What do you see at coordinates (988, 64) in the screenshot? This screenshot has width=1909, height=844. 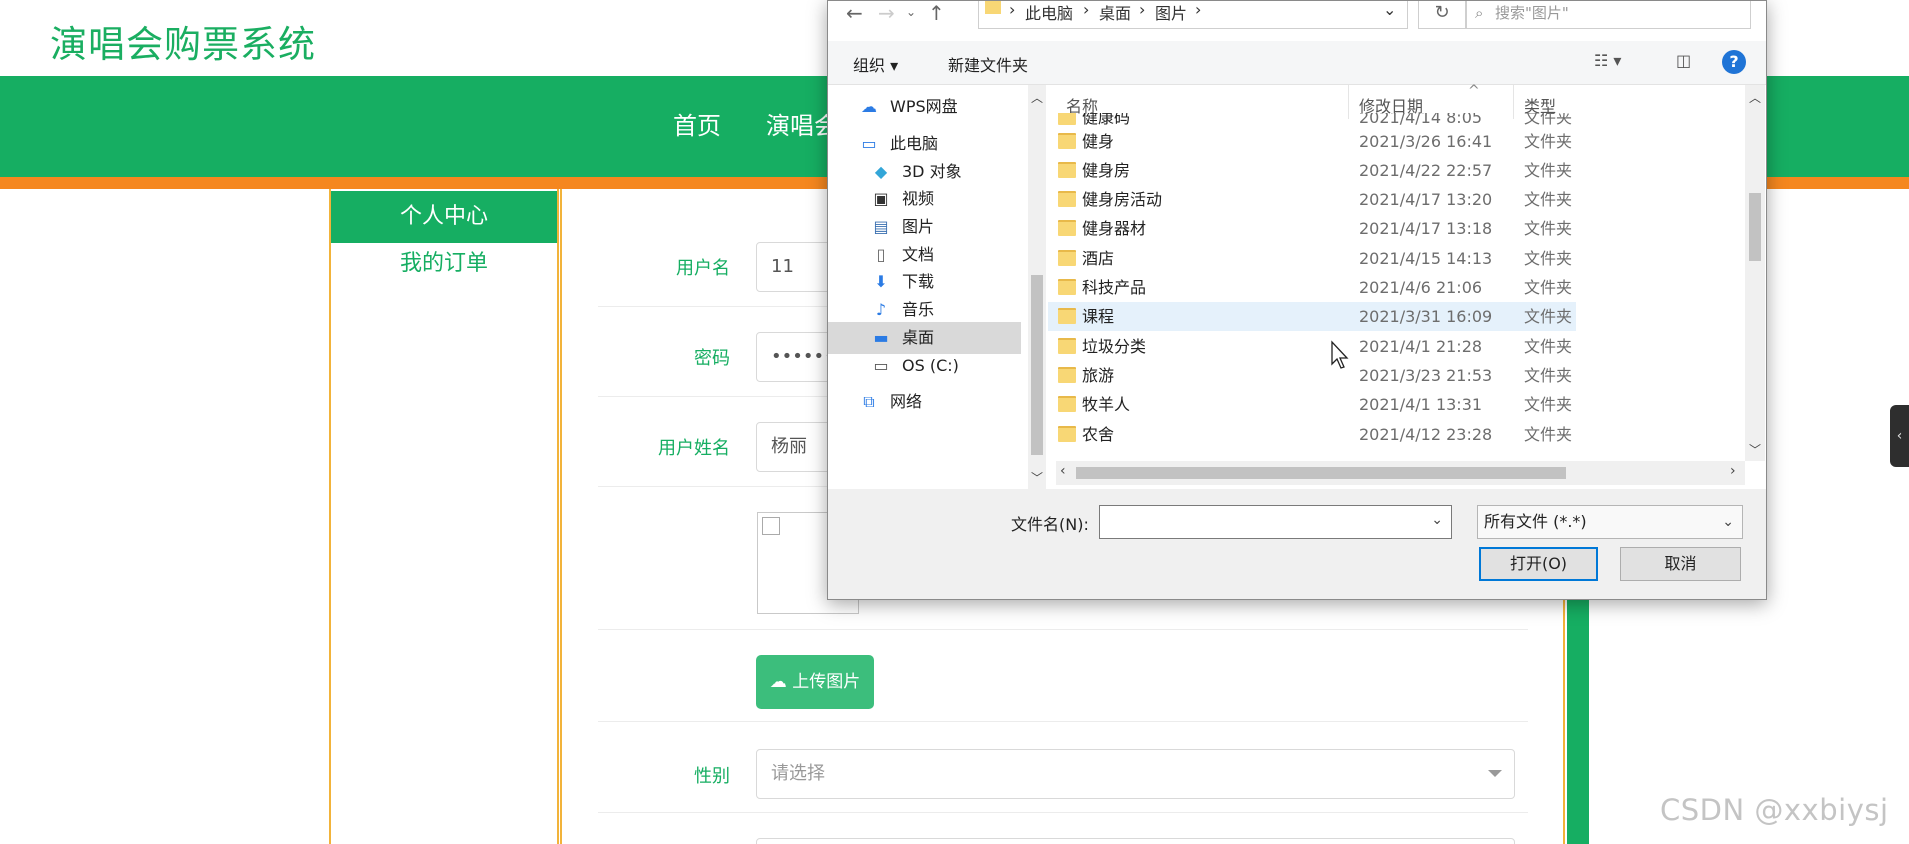 I see `new-folder-button: 新建文件夹` at bounding box center [988, 64].